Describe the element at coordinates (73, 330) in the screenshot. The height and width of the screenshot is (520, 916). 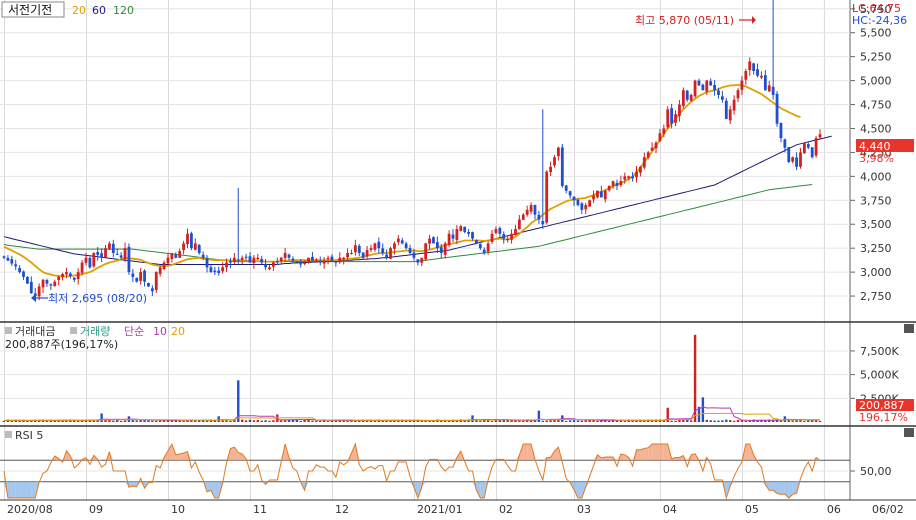
I see `volume-legend-swatch` at that location.